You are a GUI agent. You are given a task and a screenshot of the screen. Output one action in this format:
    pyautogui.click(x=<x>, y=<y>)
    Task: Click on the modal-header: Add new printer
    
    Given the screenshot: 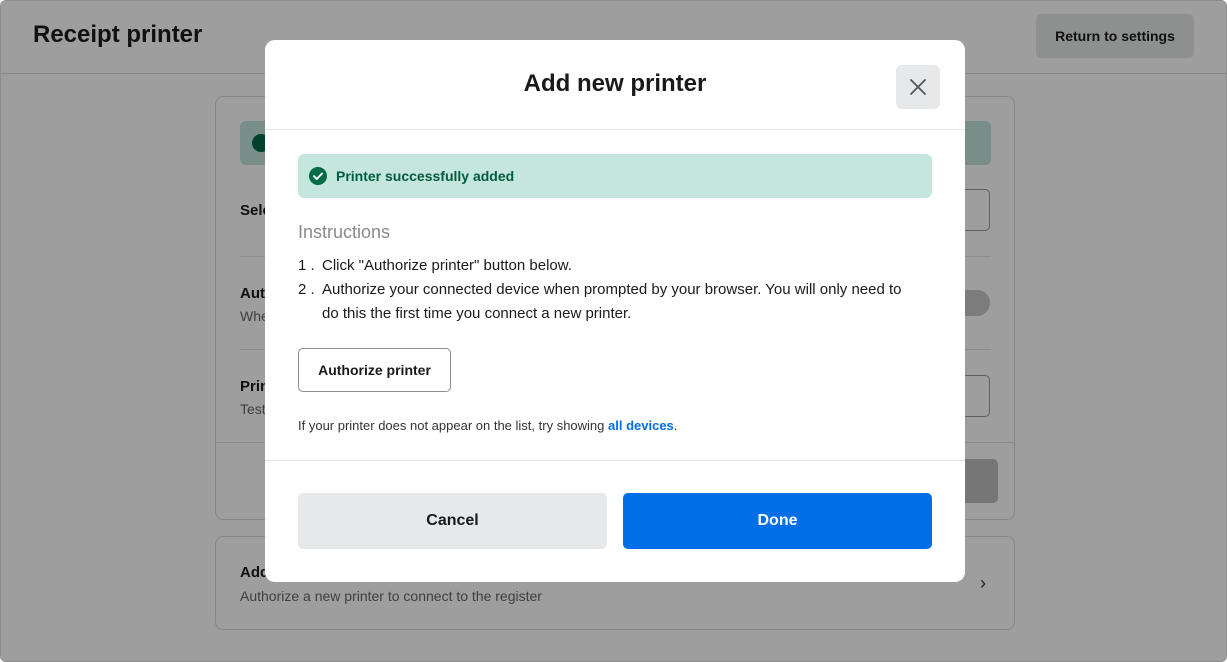 What is the action you would take?
    pyautogui.click(x=615, y=85)
    